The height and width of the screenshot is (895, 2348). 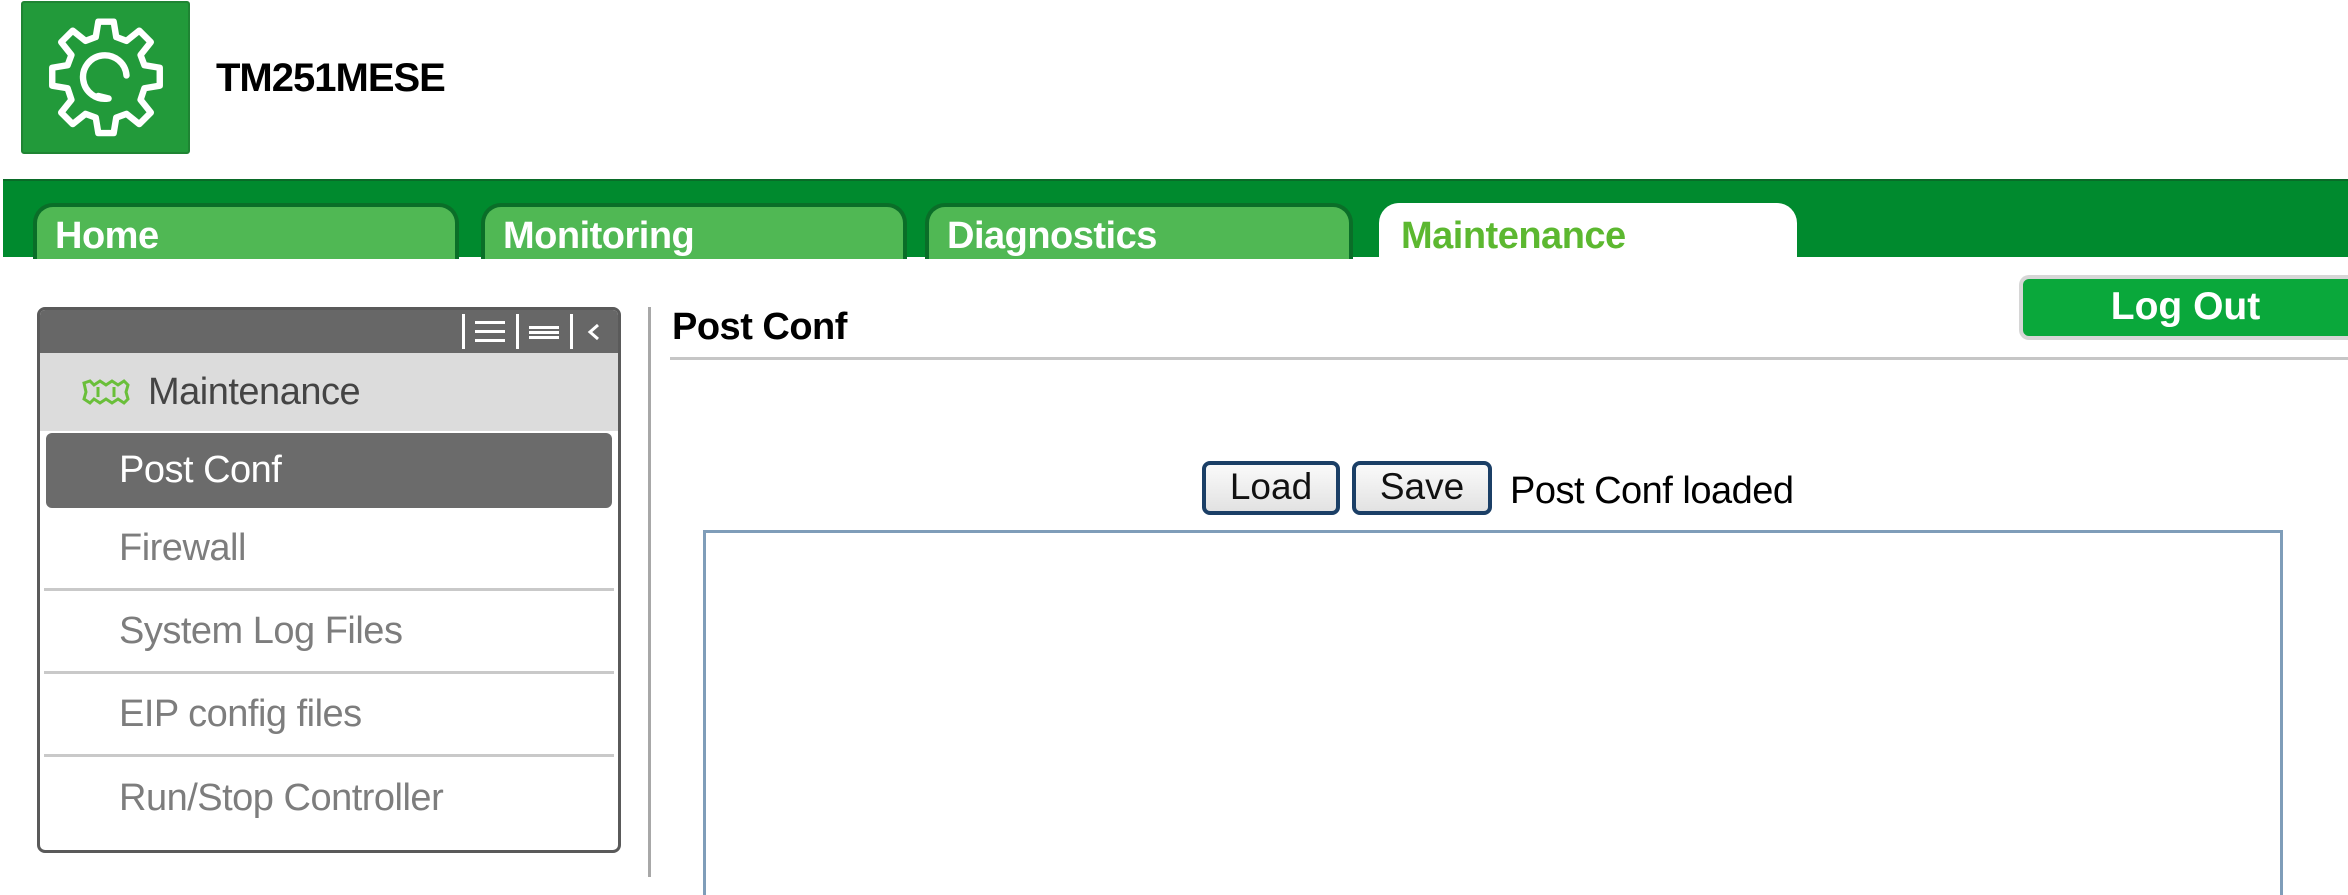 I want to click on sidebar-item-firewall: Firewall, so click(x=329, y=549).